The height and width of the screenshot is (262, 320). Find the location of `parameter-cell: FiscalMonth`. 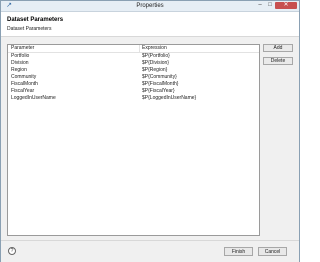

parameter-cell: FiscalMonth is located at coordinates (24, 84).